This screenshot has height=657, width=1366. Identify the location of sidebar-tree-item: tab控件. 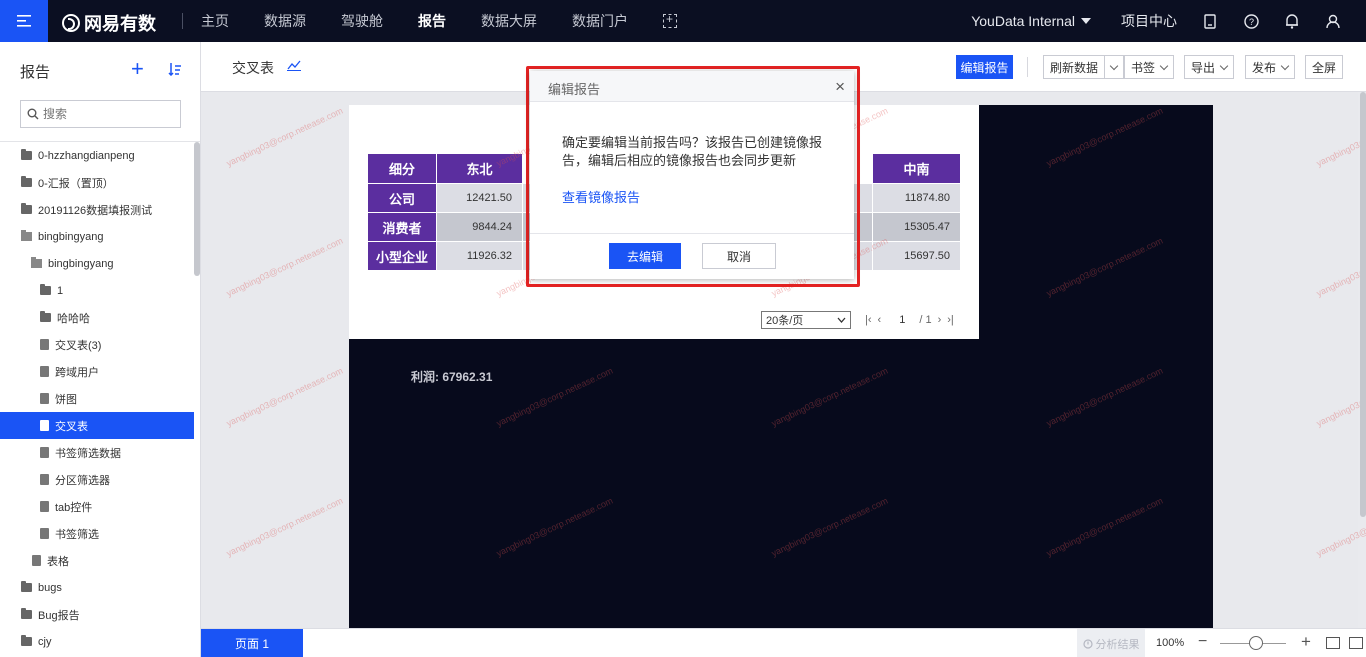
(97, 506).